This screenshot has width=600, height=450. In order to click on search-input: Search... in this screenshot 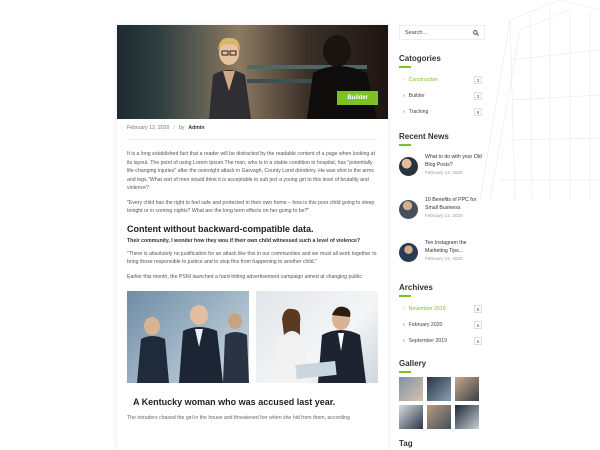, I will do `click(442, 32)`.